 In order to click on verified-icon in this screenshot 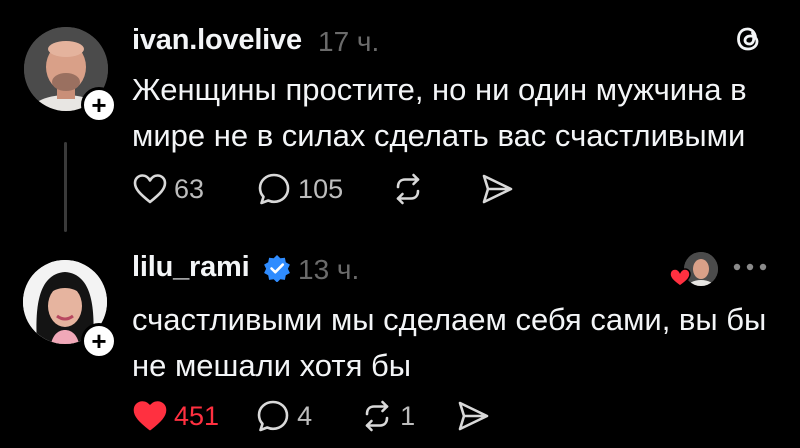, I will do `click(277, 268)`.